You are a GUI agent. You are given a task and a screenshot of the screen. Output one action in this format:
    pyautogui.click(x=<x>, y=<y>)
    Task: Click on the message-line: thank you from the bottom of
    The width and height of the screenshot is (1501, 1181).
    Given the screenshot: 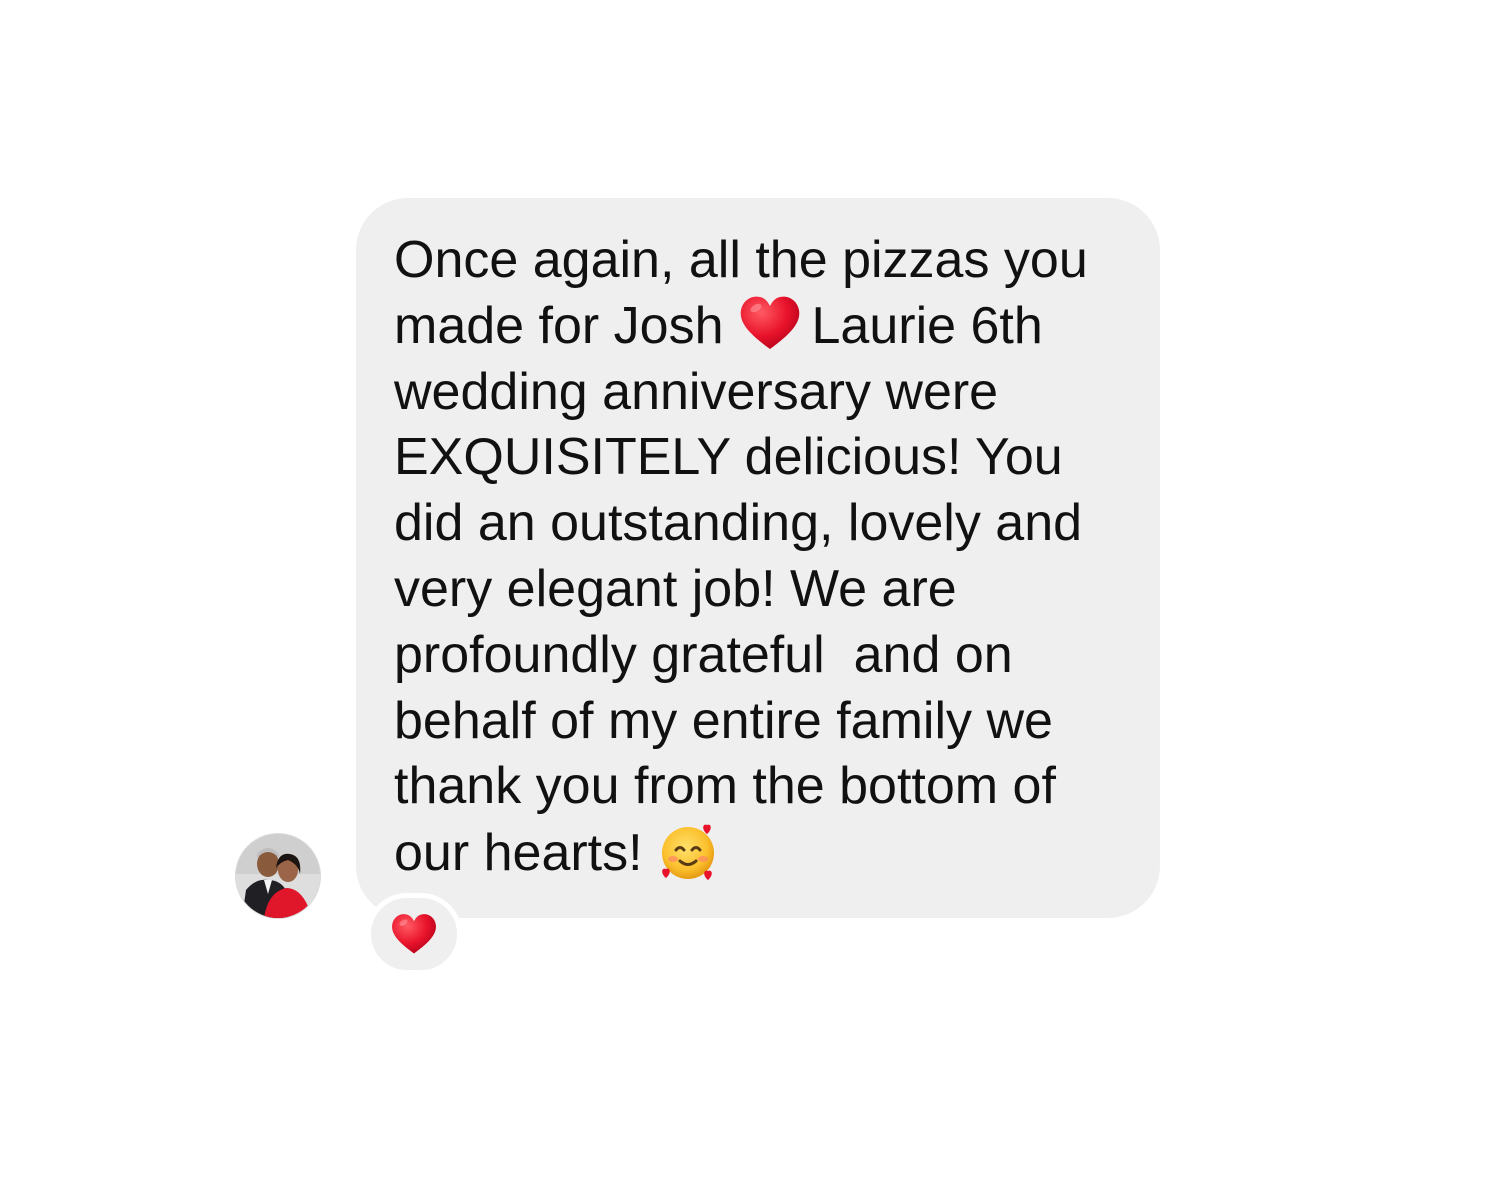 What is the action you would take?
    pyautogui.click(x=725, y=786)
    